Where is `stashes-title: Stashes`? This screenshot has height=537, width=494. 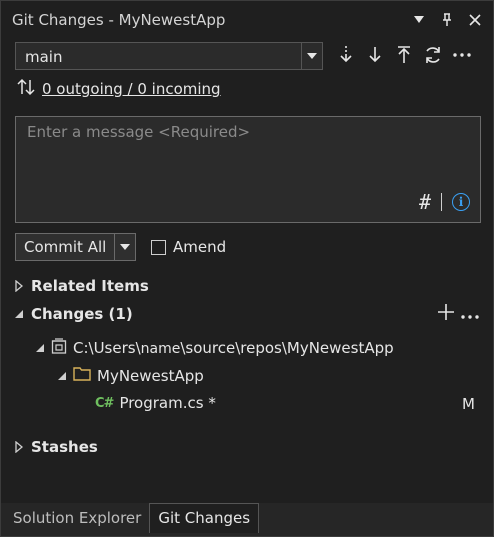
stashes-title: Stashes is located at coordinates (64, 447).